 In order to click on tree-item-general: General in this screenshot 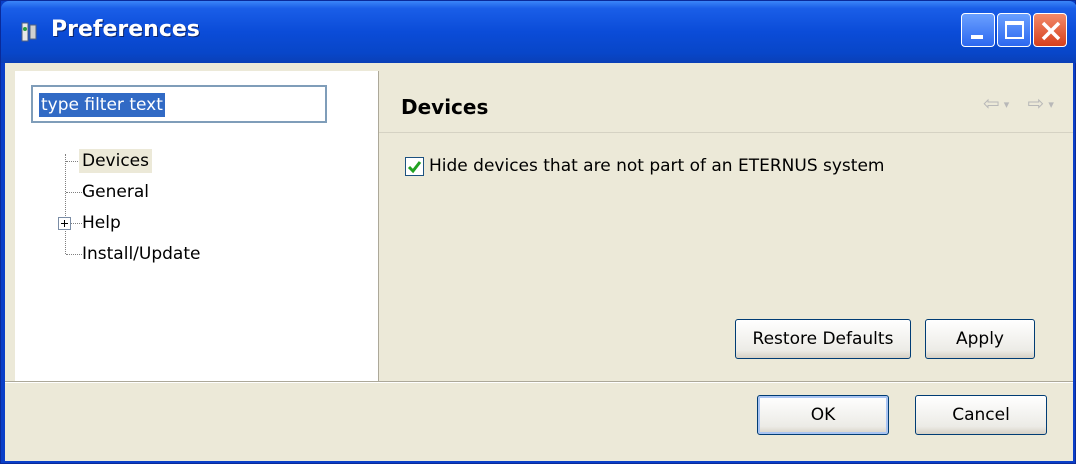, I will do `click(115, 192)`.